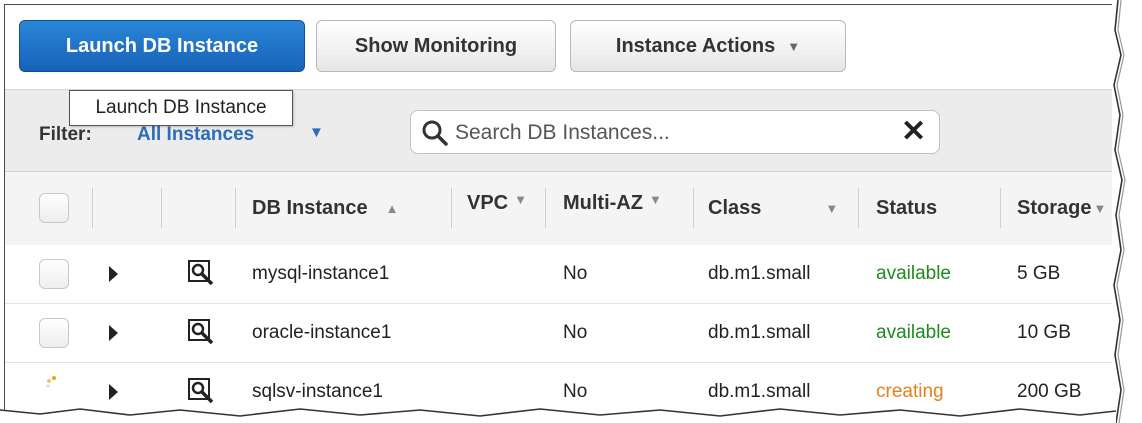  Describe the element at coordinates (321, 273) in the screenshot. I see `db-instance-name: mysql-instance1` at that location.